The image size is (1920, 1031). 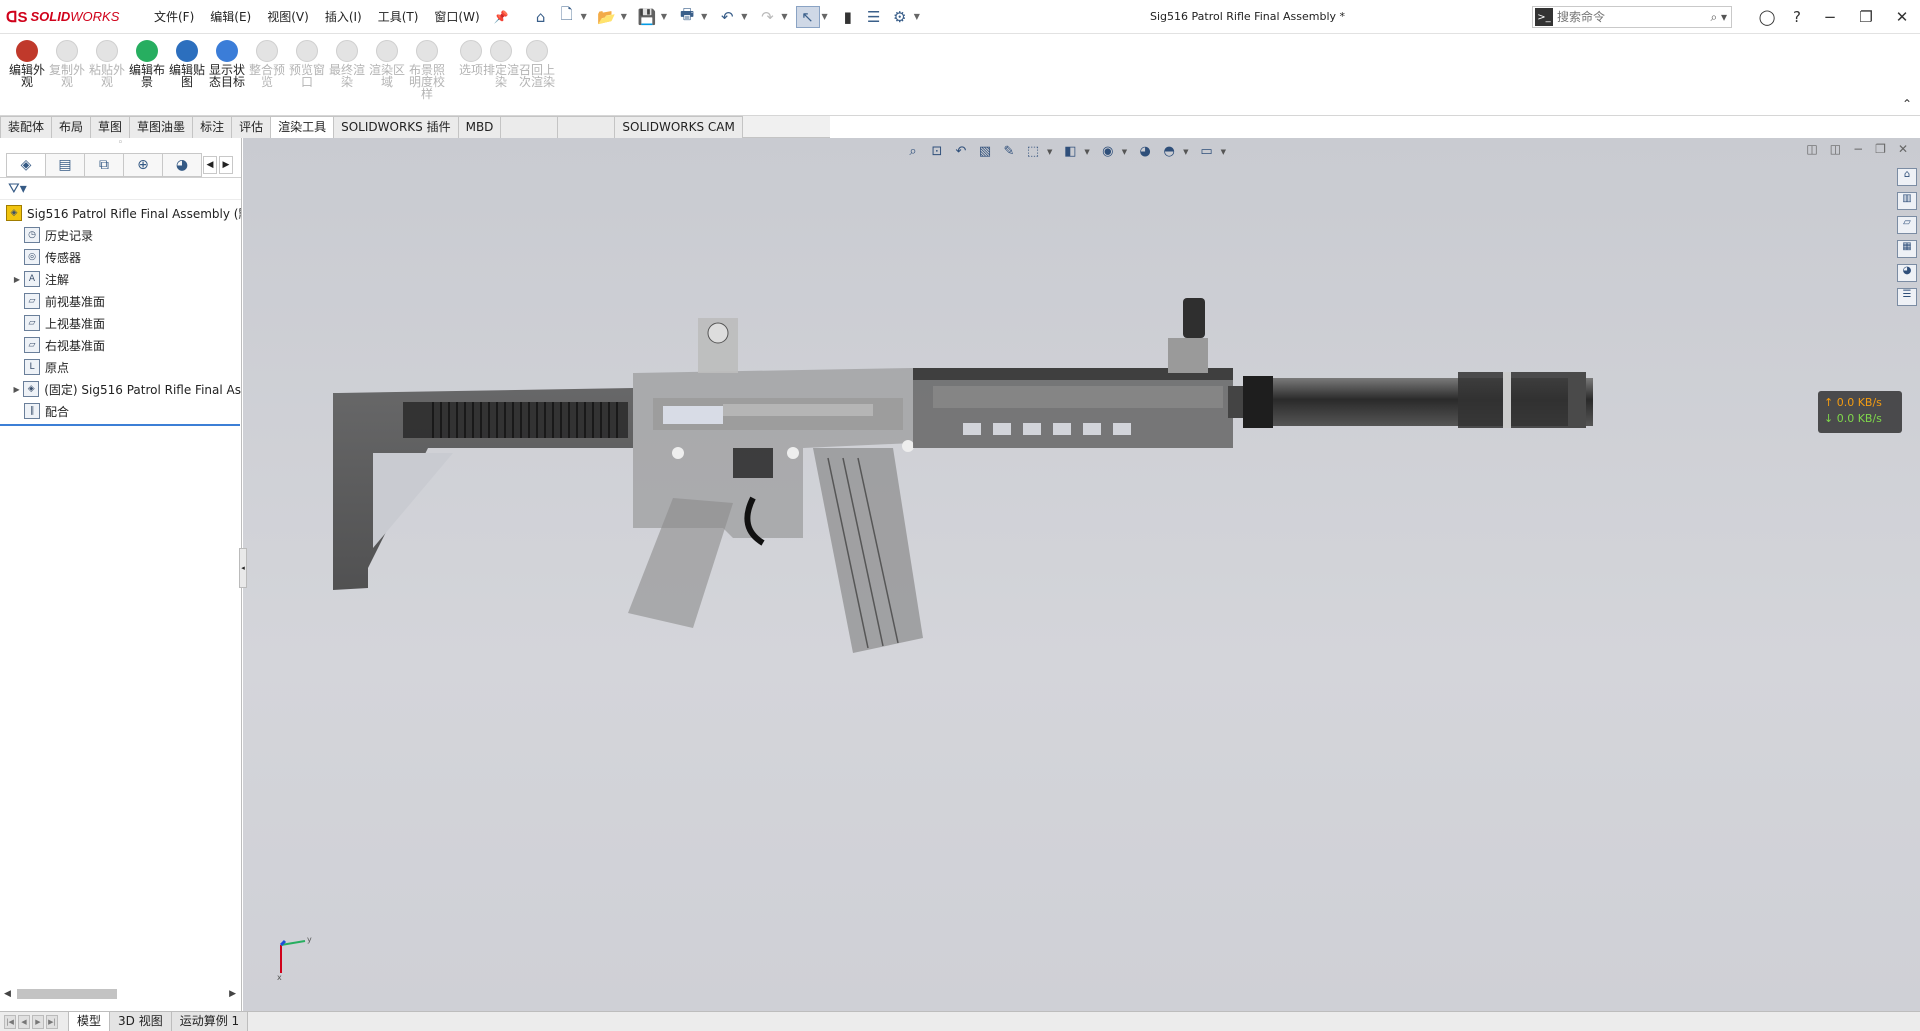 What do you see at coordinates (584, 16) in the screenshot?
I see `new-dropdown-icon: ▼` at bounding box center [584, 16].